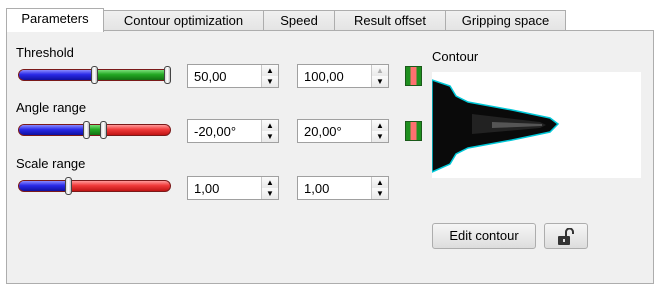 This screenshot has width=661, height=291. Describe the element at coordinates (68, 186) in the screenshot. I see `slider-handle` at that location.